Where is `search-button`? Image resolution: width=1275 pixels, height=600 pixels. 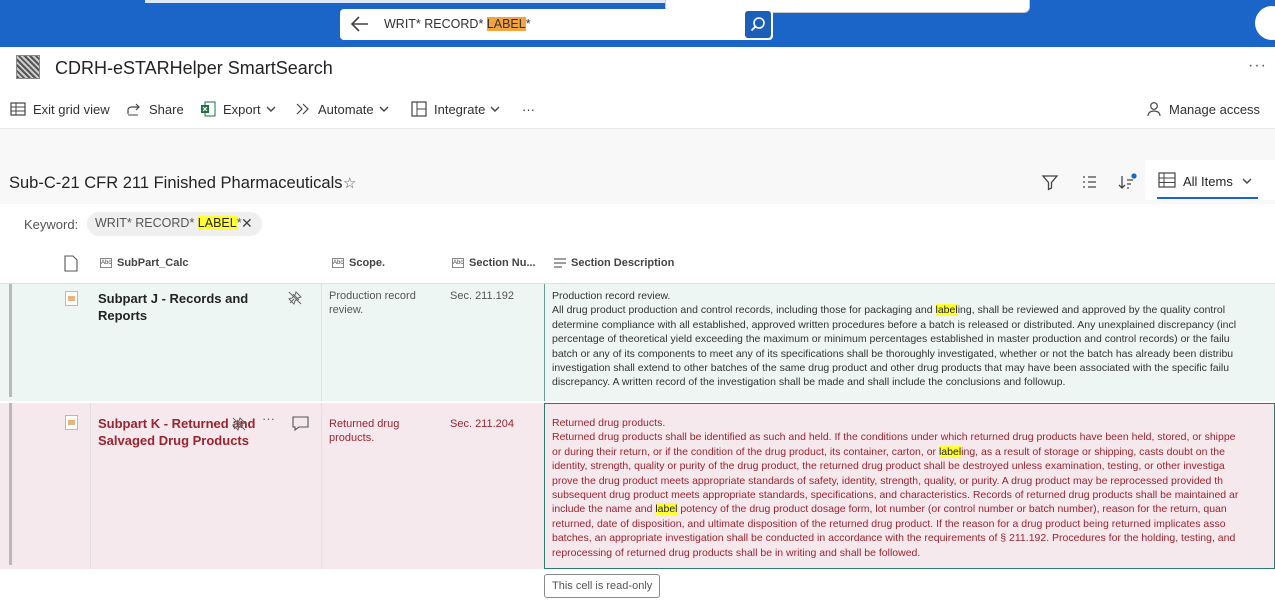 search-button is located at coordinates (758, 24).